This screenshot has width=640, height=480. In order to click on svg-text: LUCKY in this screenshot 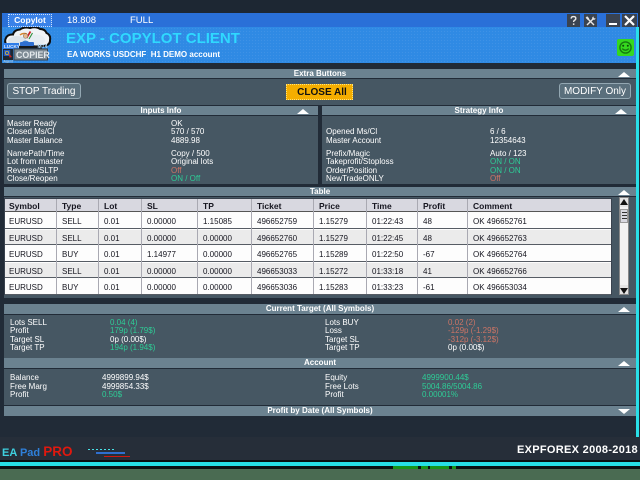, I will do `click(12, 46)`.